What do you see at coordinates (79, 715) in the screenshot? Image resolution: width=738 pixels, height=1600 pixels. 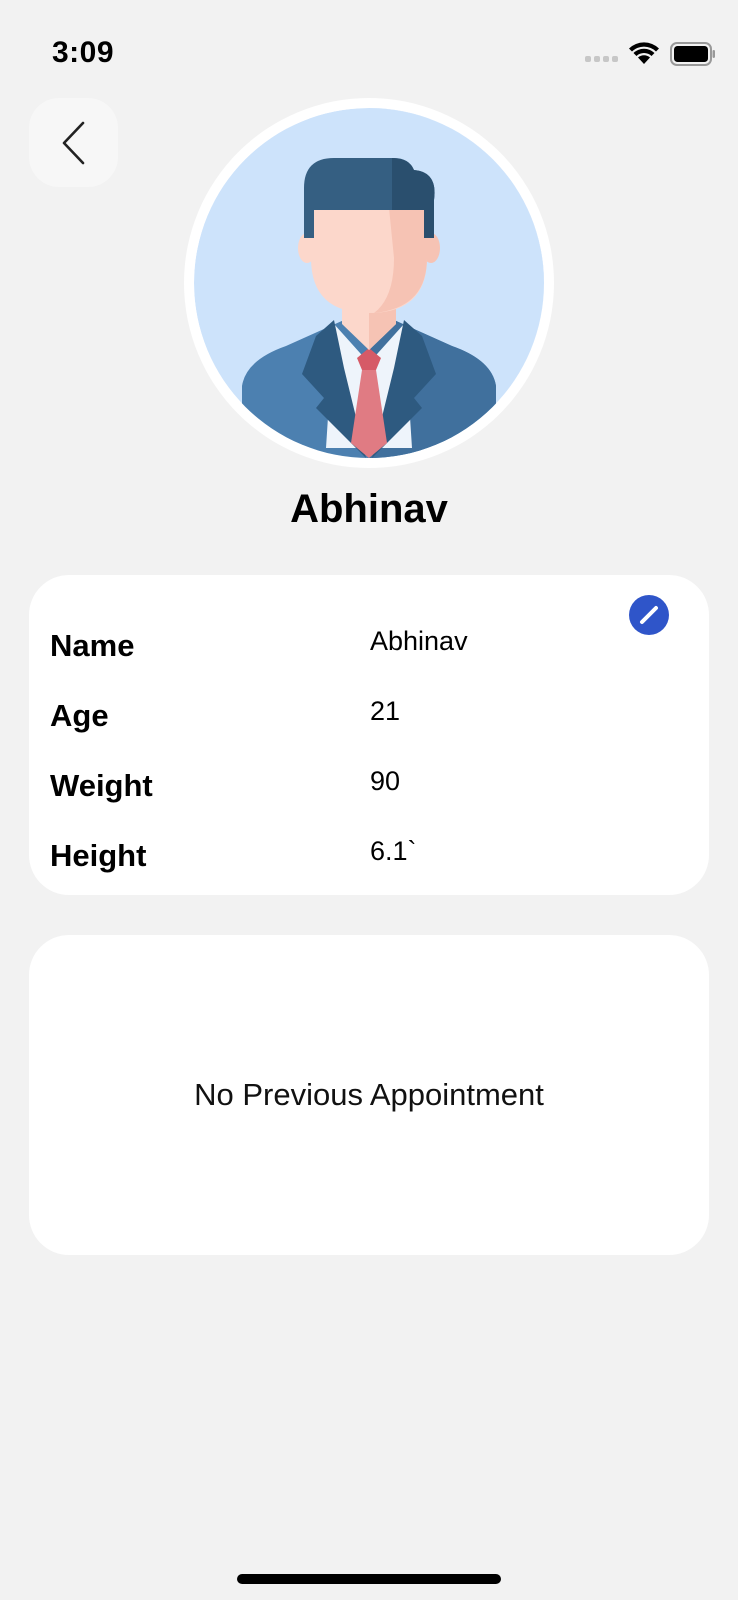 I see `detail-label: Age` at bounding box center [79, 715].